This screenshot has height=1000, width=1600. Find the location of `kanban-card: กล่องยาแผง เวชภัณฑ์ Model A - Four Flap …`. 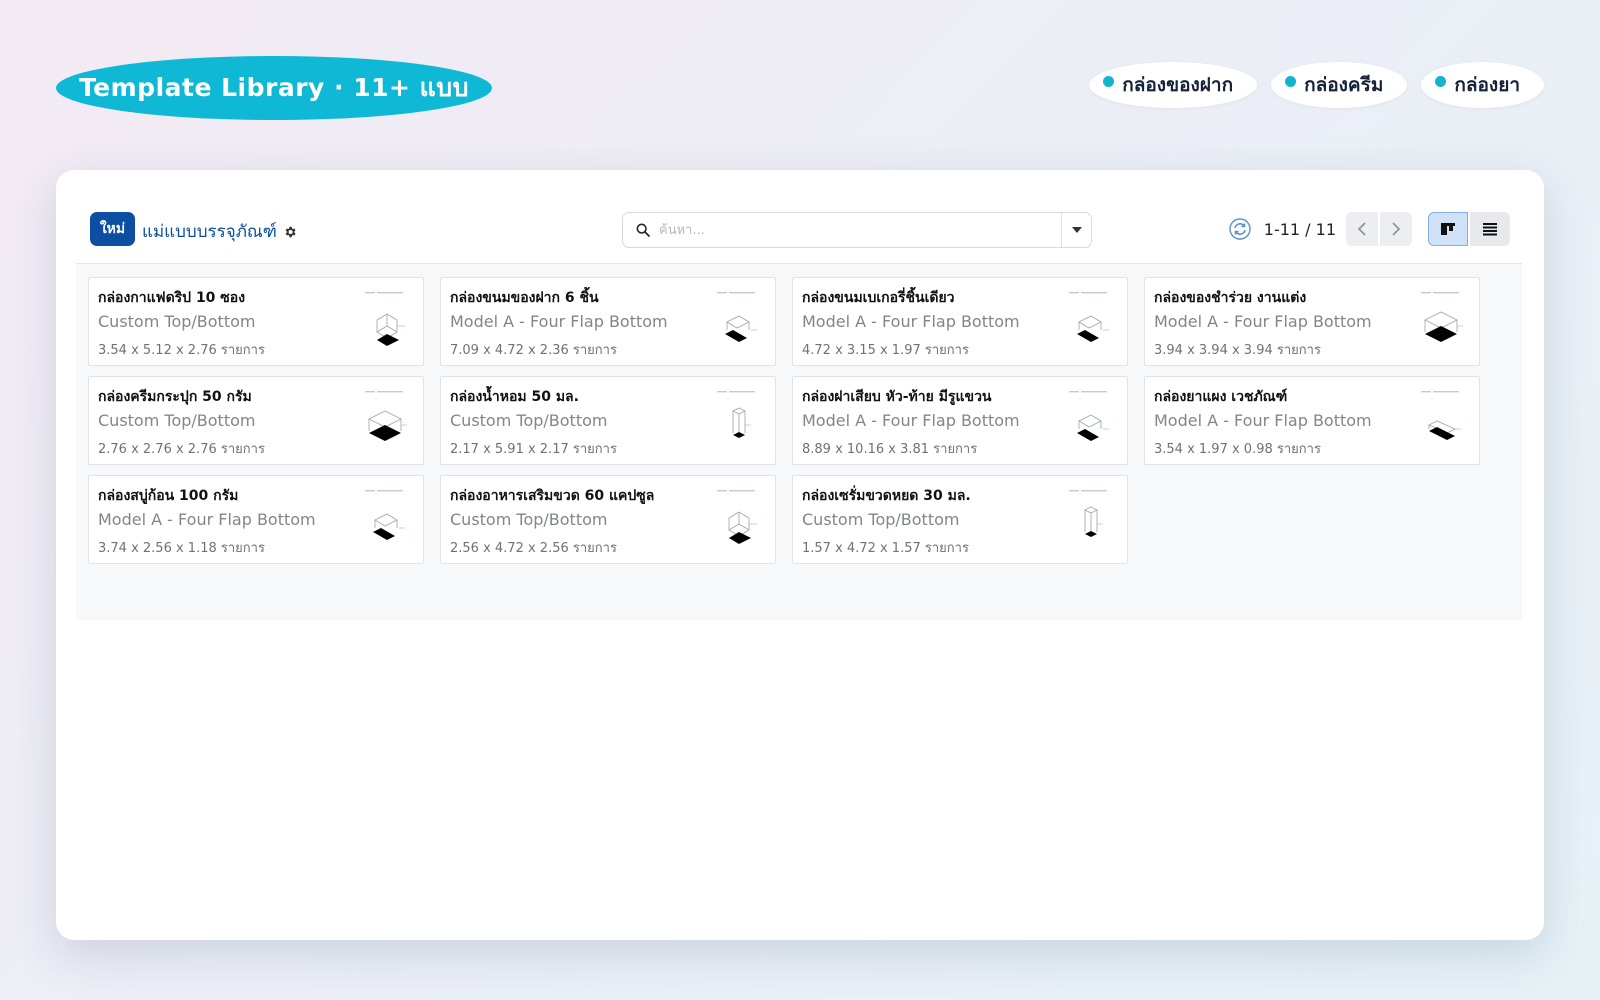

kanban-card: กล่องยาแผง เวชภัณฑ์ Model A - Four Flap … is located at coordinates (1312, 420).